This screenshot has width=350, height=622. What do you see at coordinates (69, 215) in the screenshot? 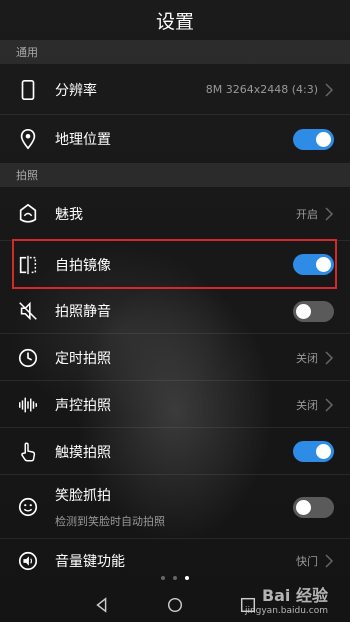
I see `setting-label: 魅我` at bounding box center [69, 215].